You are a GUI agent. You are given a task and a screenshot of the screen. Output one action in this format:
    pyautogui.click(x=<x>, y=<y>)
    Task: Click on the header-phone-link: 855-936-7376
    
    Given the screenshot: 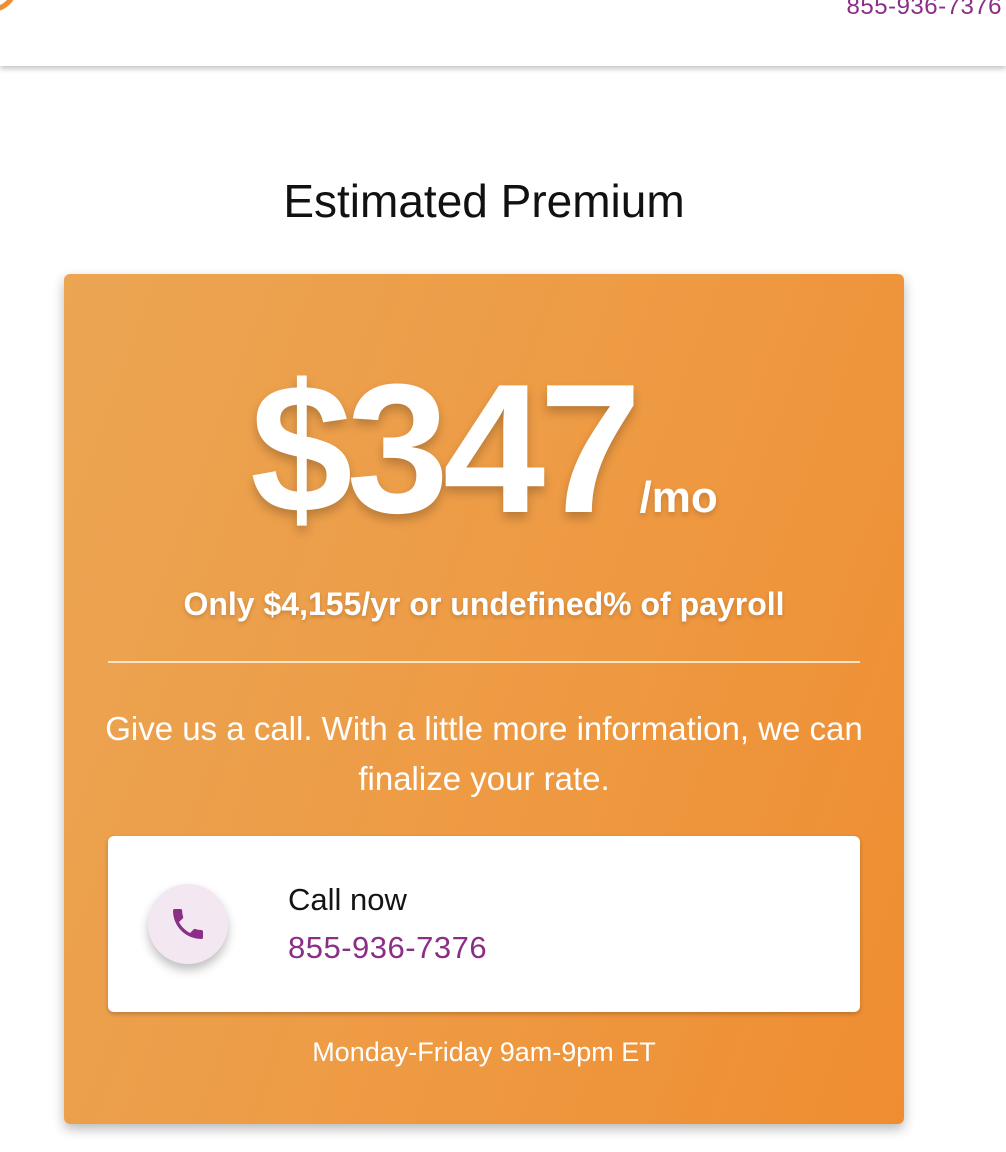 What is the action you would take?
    pyautogui.click(x=924, y=10)
    